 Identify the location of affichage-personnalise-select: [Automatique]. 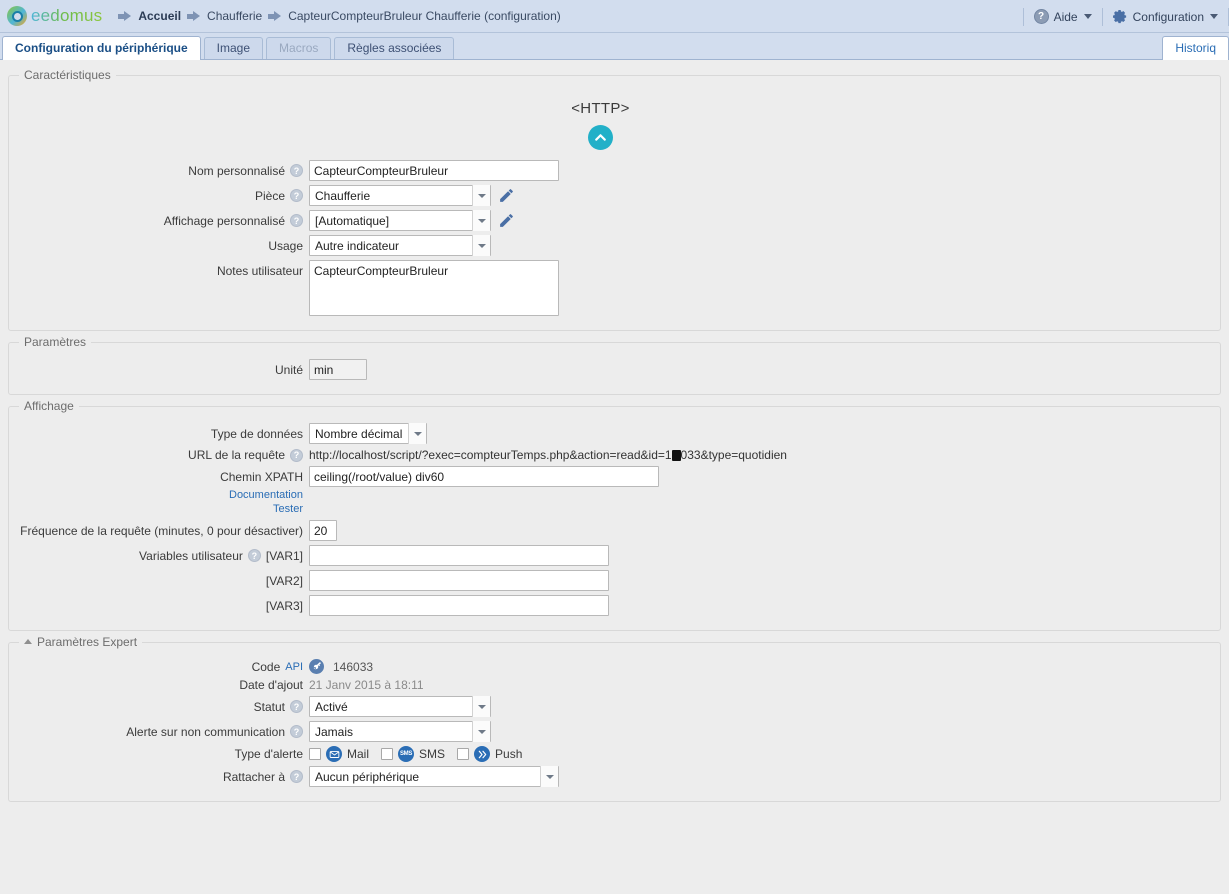
(400, 220).